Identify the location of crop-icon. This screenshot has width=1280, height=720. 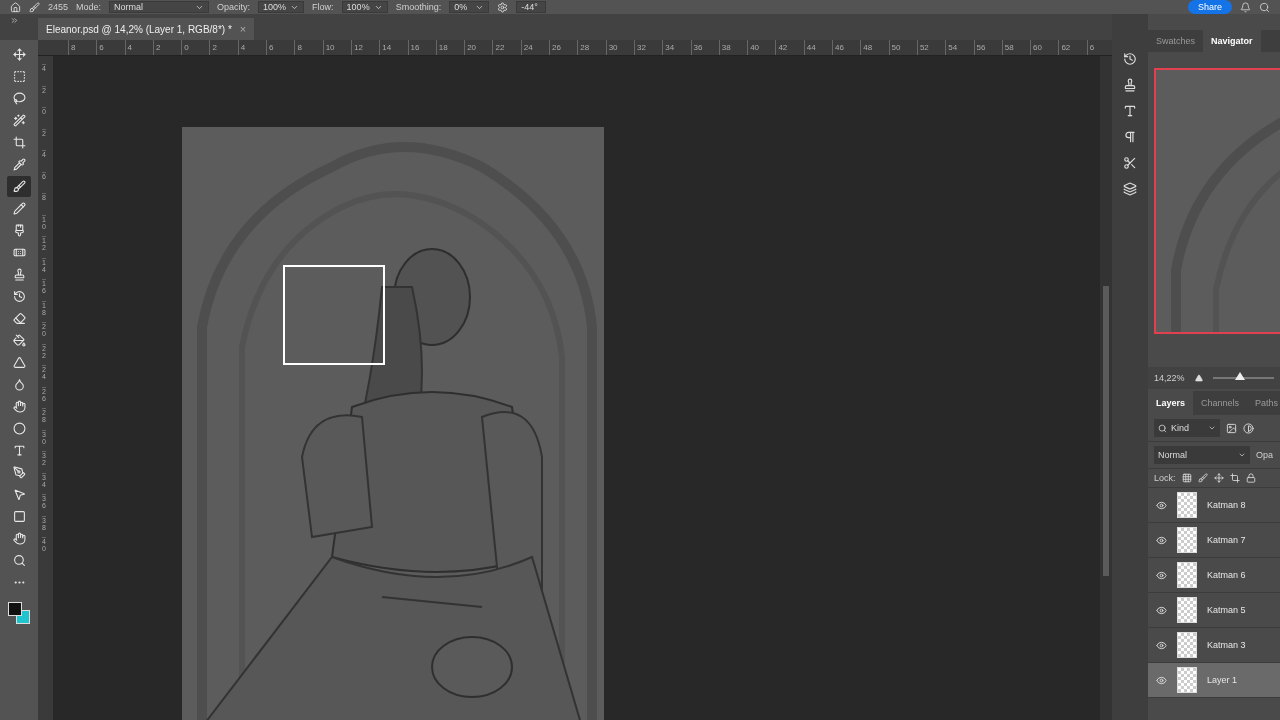
(1234, 478).